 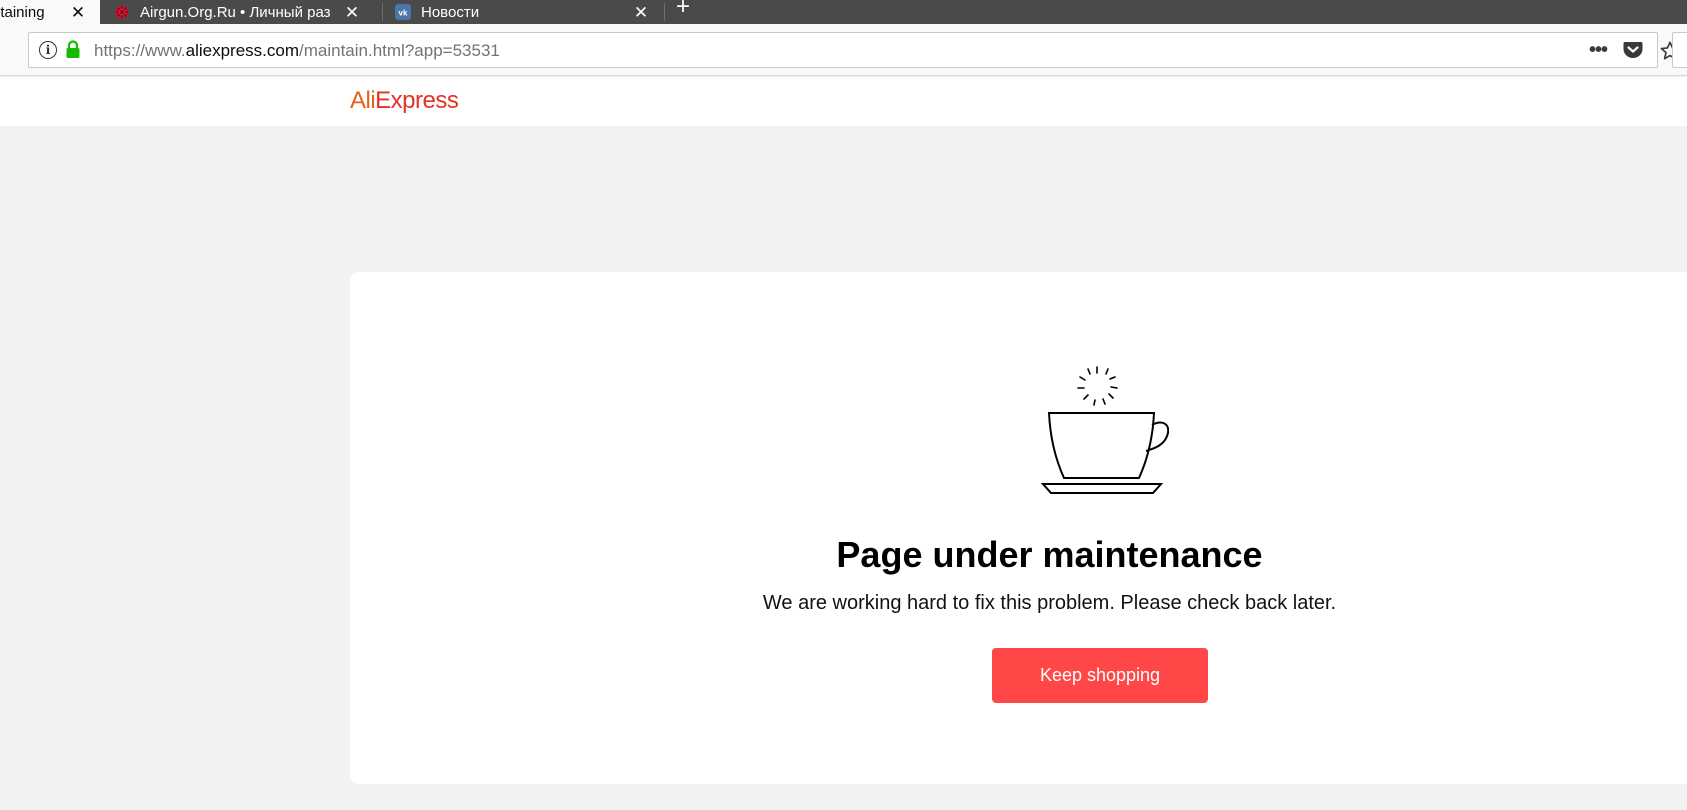 What do you see at coordinates (235, 12) in the screenshot?
I see `tab-label: Airgun.Org.Ru • Личный разде` at bounding box center [235, 12].